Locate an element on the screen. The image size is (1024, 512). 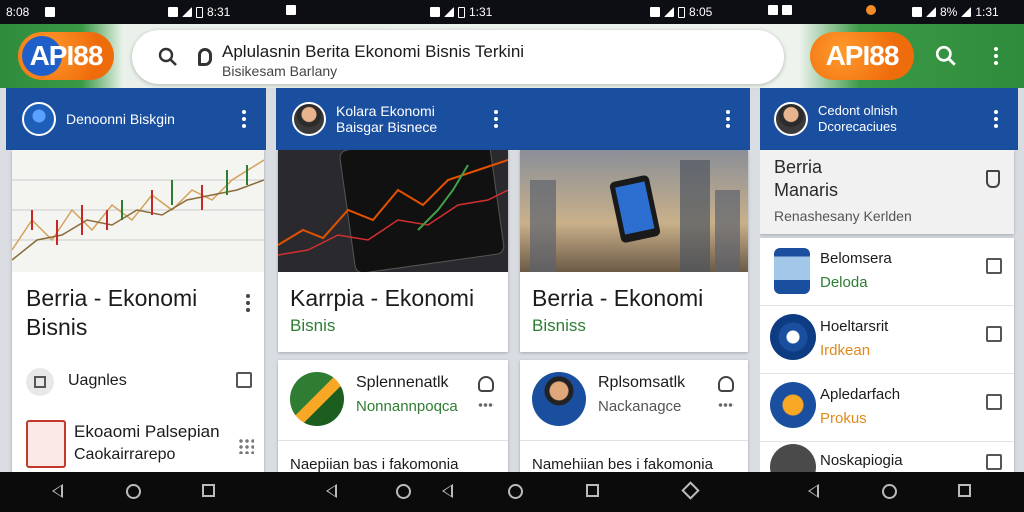
status-group-2: 8:31 is located at coordinates (199, 12).